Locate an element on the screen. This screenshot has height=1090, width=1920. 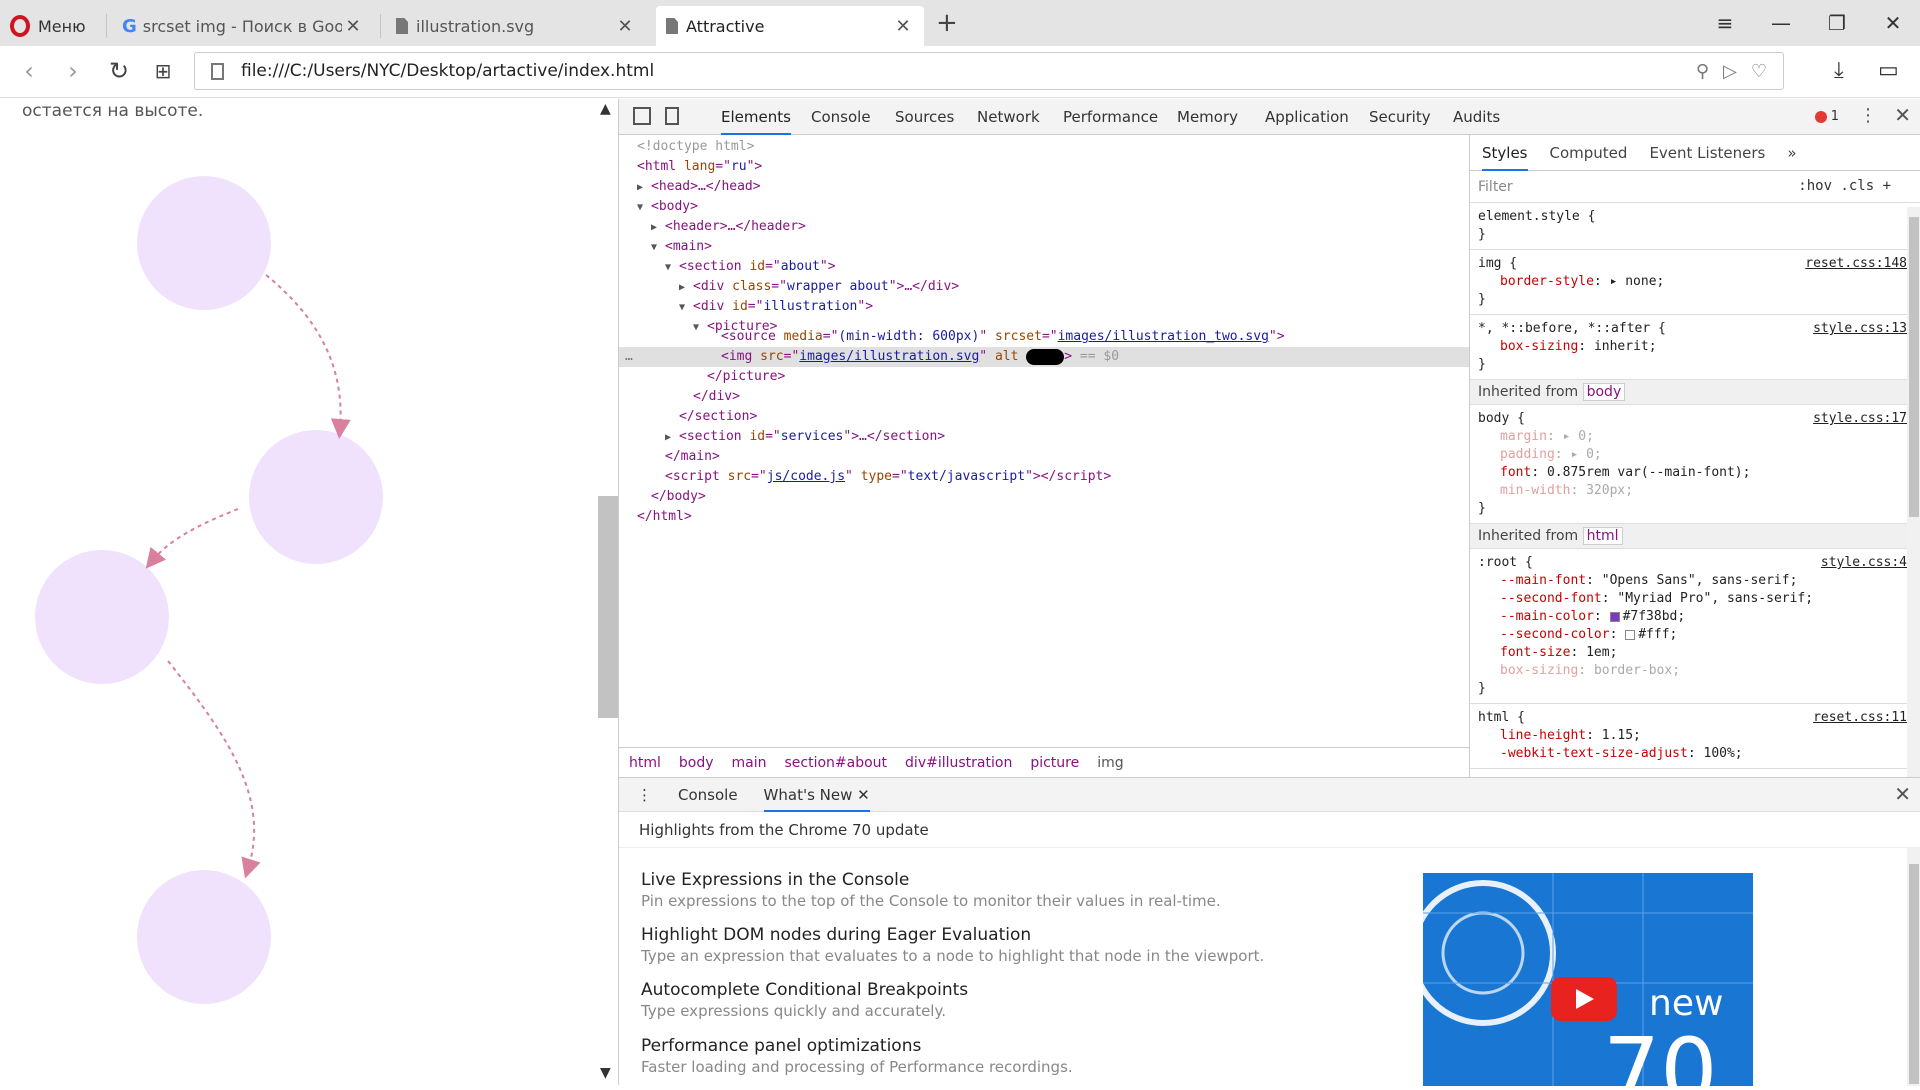
breadcrumb-img: img is located at coordinates (1110, 763).